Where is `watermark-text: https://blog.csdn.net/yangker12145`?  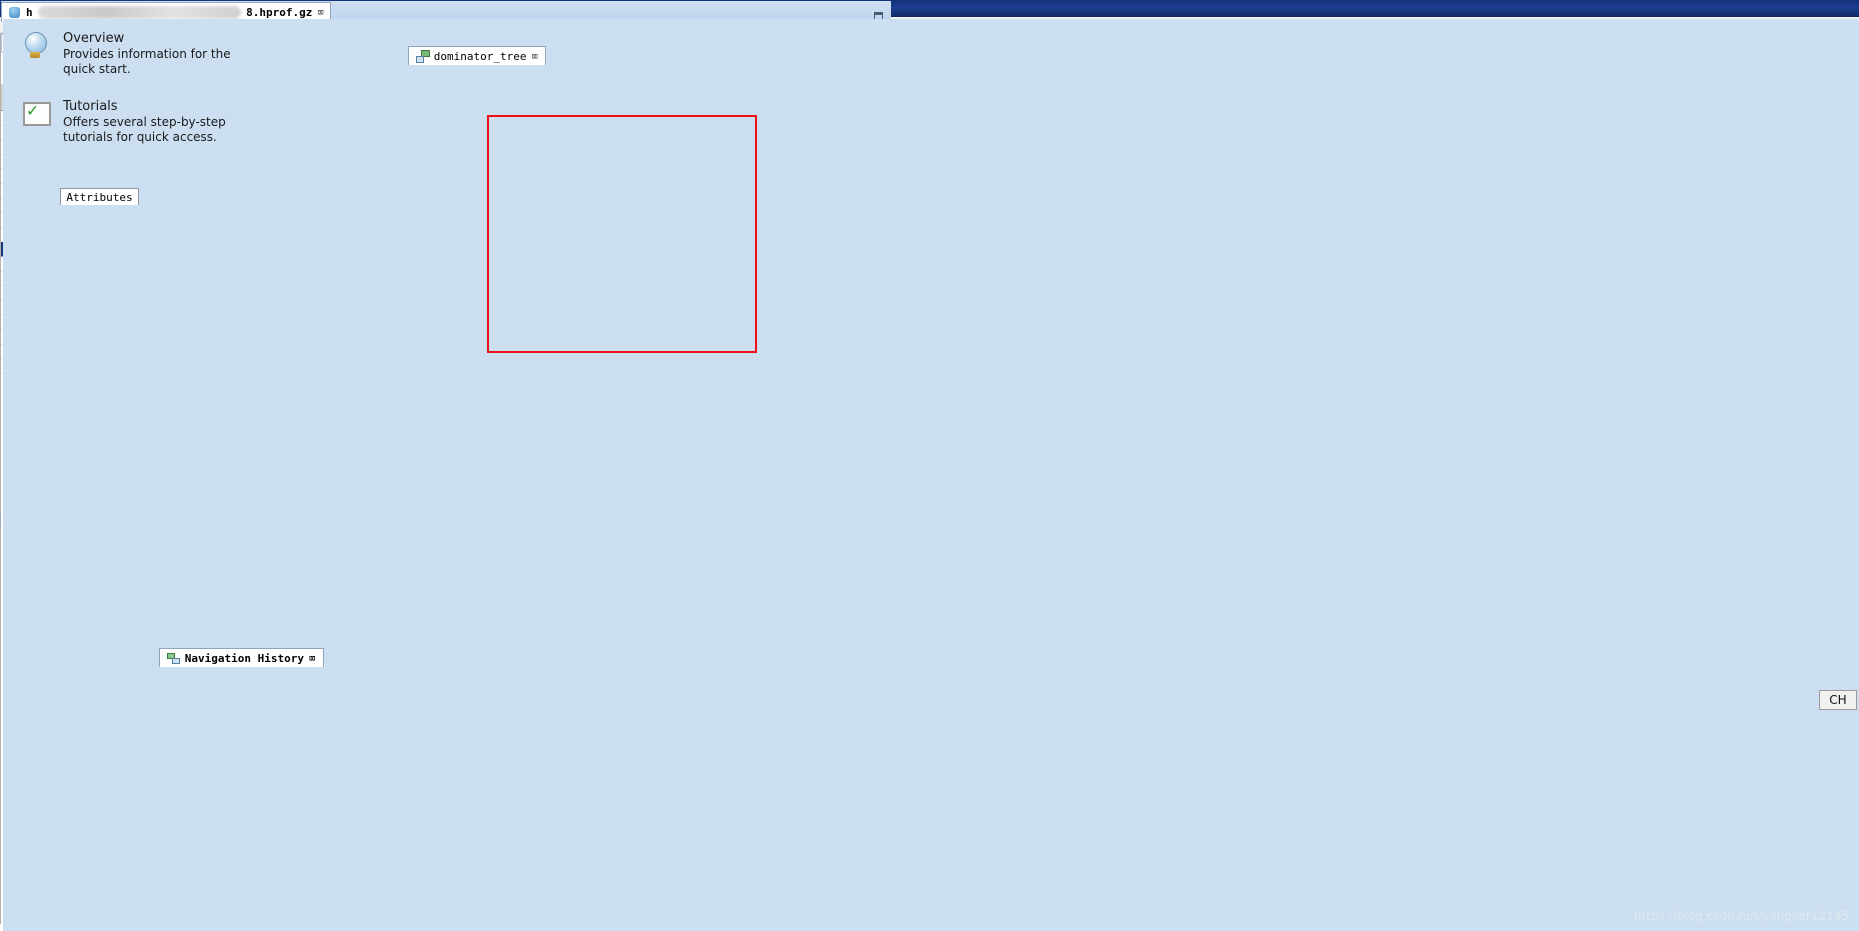
watermark-text: https://blog.csdn.net/yangker12145 is located at coordinates (1741, 916).